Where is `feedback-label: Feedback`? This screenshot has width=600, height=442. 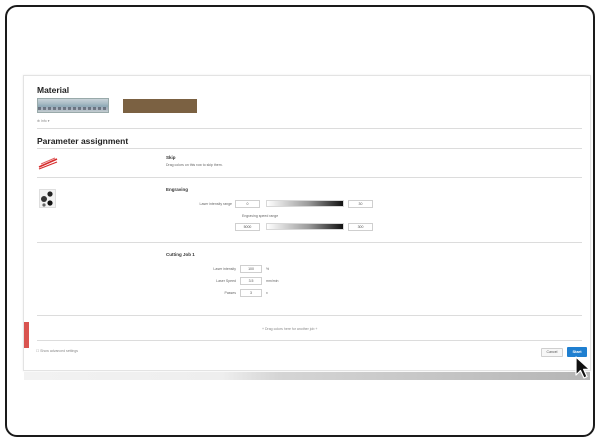
feedback-label: Feedback is located at coordinates (21, 333).